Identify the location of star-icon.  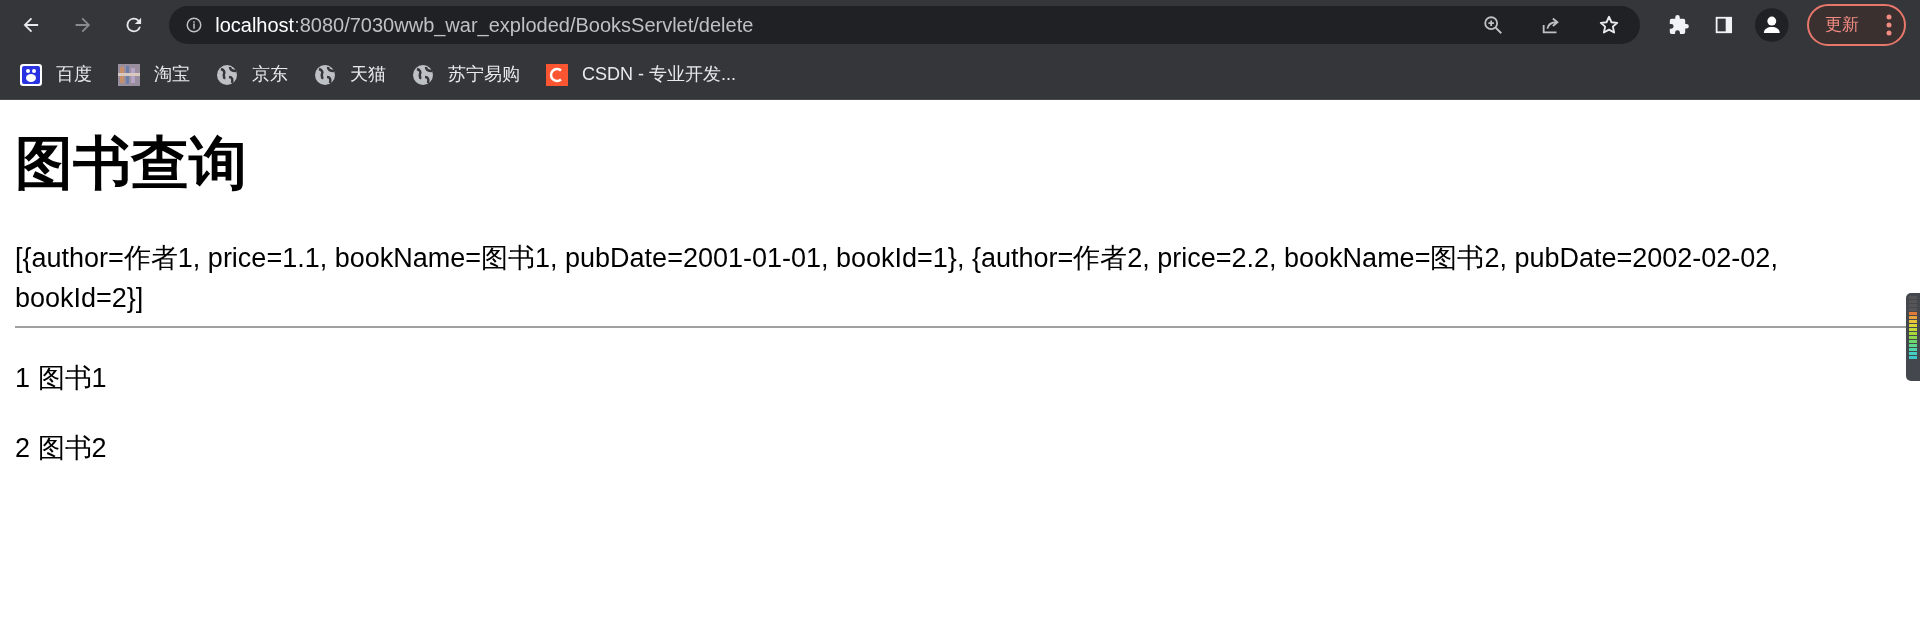
(1608, 25).